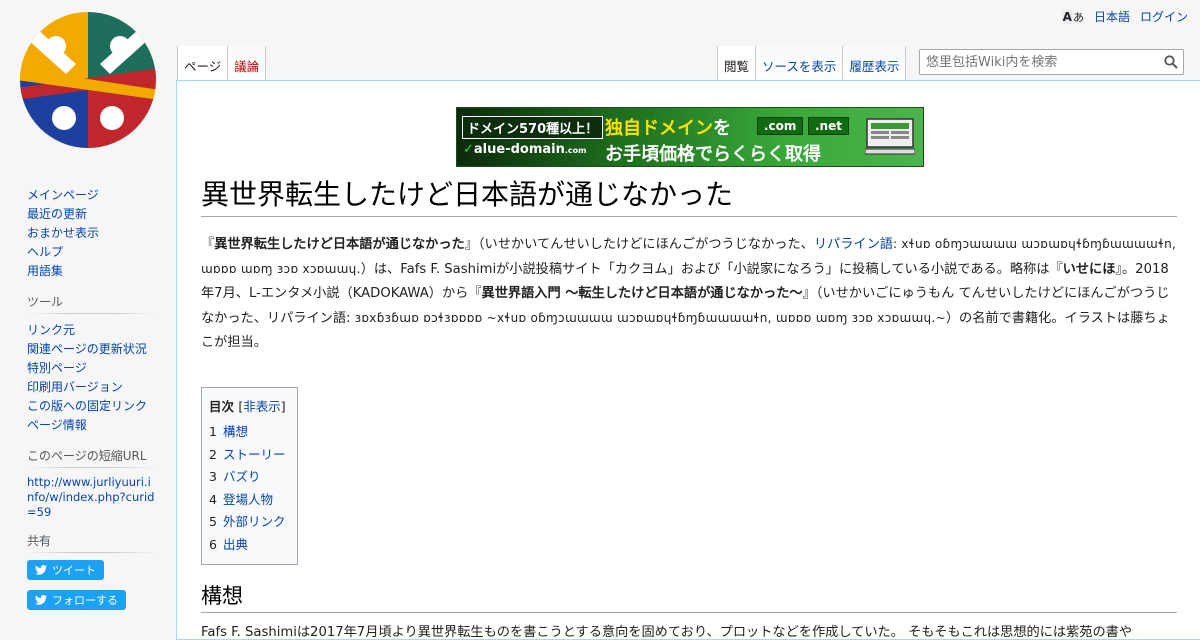 This screenshot has width=1200, height=640. Describe the element at coordinates (853, 244) in the screenshot. I see `ripaine-language-link: リパライン語` at that location.